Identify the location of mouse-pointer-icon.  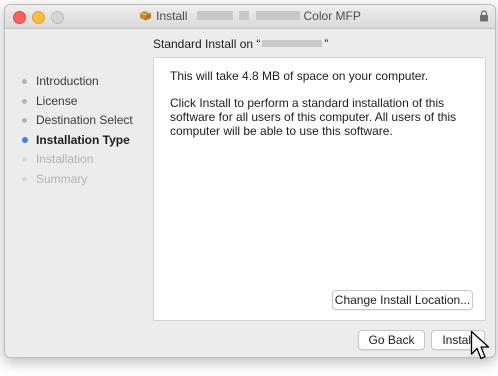
(480, 345).